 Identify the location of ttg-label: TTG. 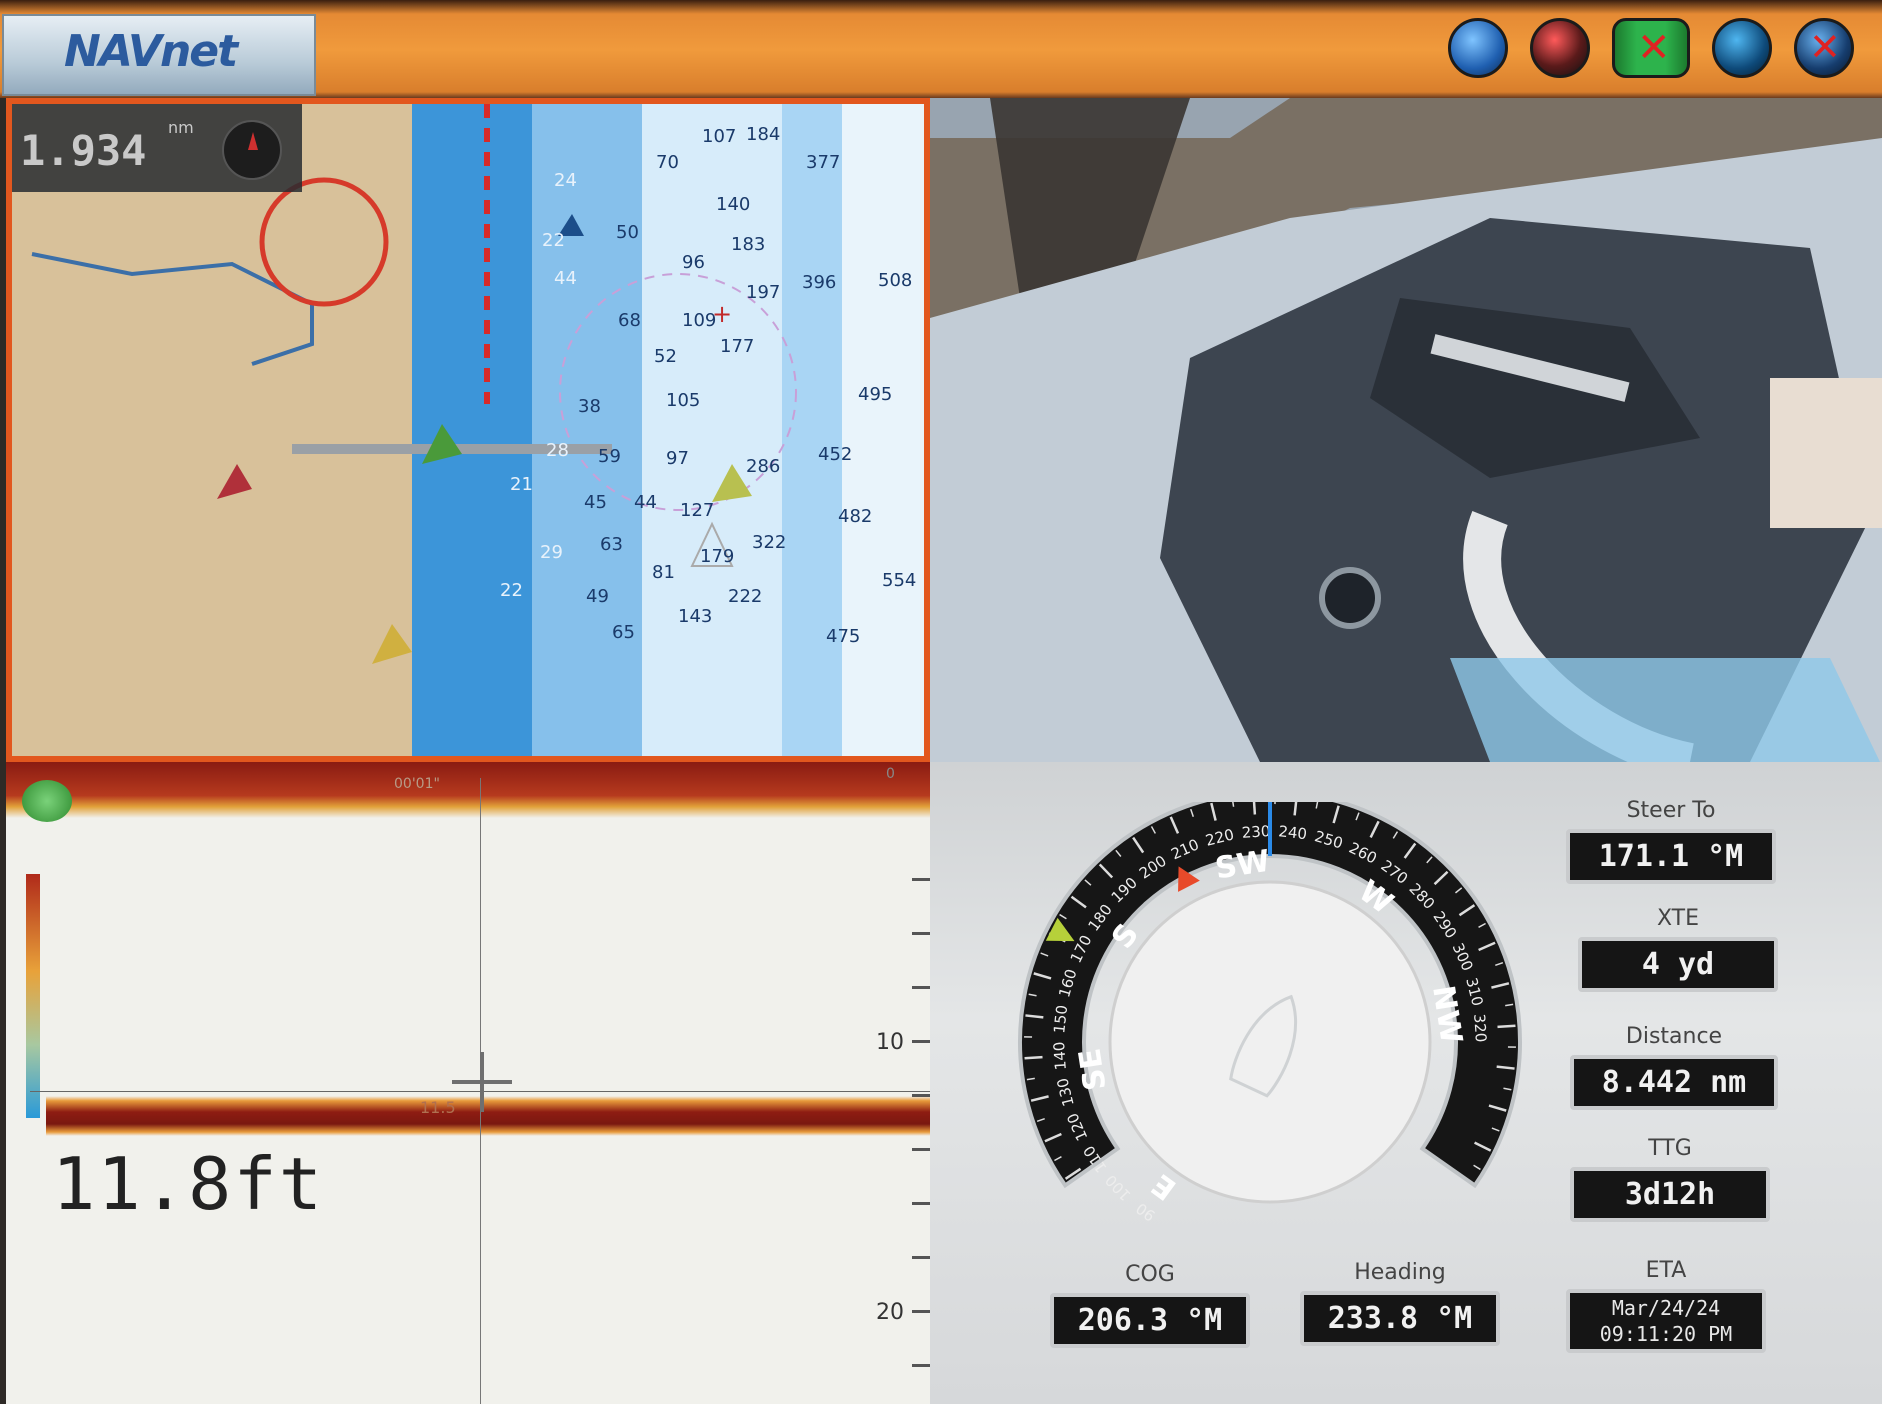
(1670, 1148).